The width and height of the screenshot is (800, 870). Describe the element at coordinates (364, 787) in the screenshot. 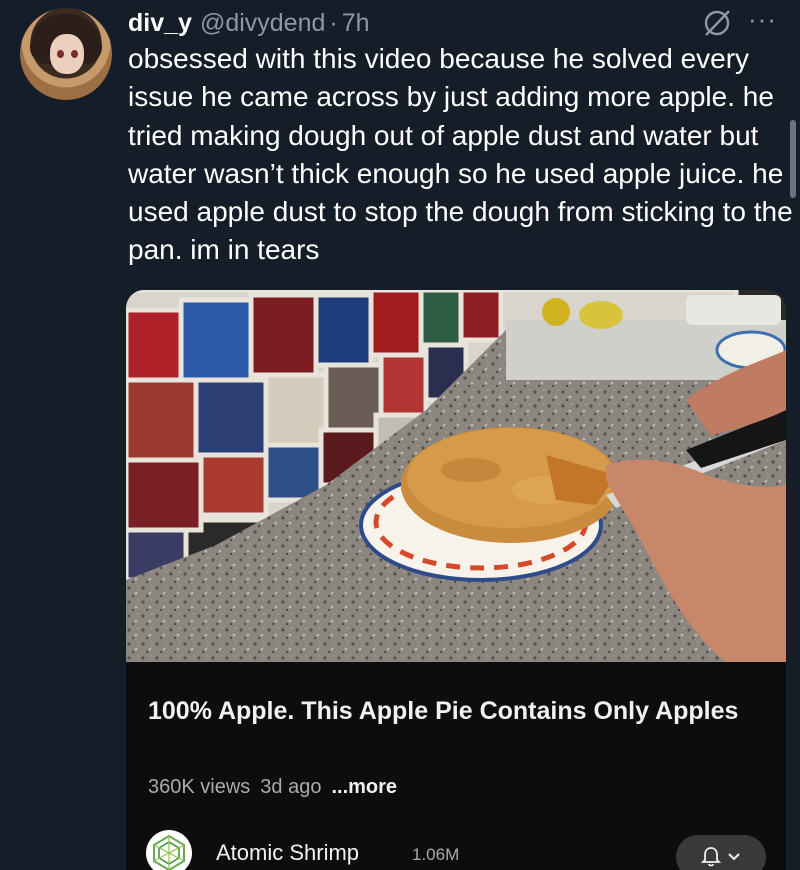

I see `more-link: ...more` at that location.